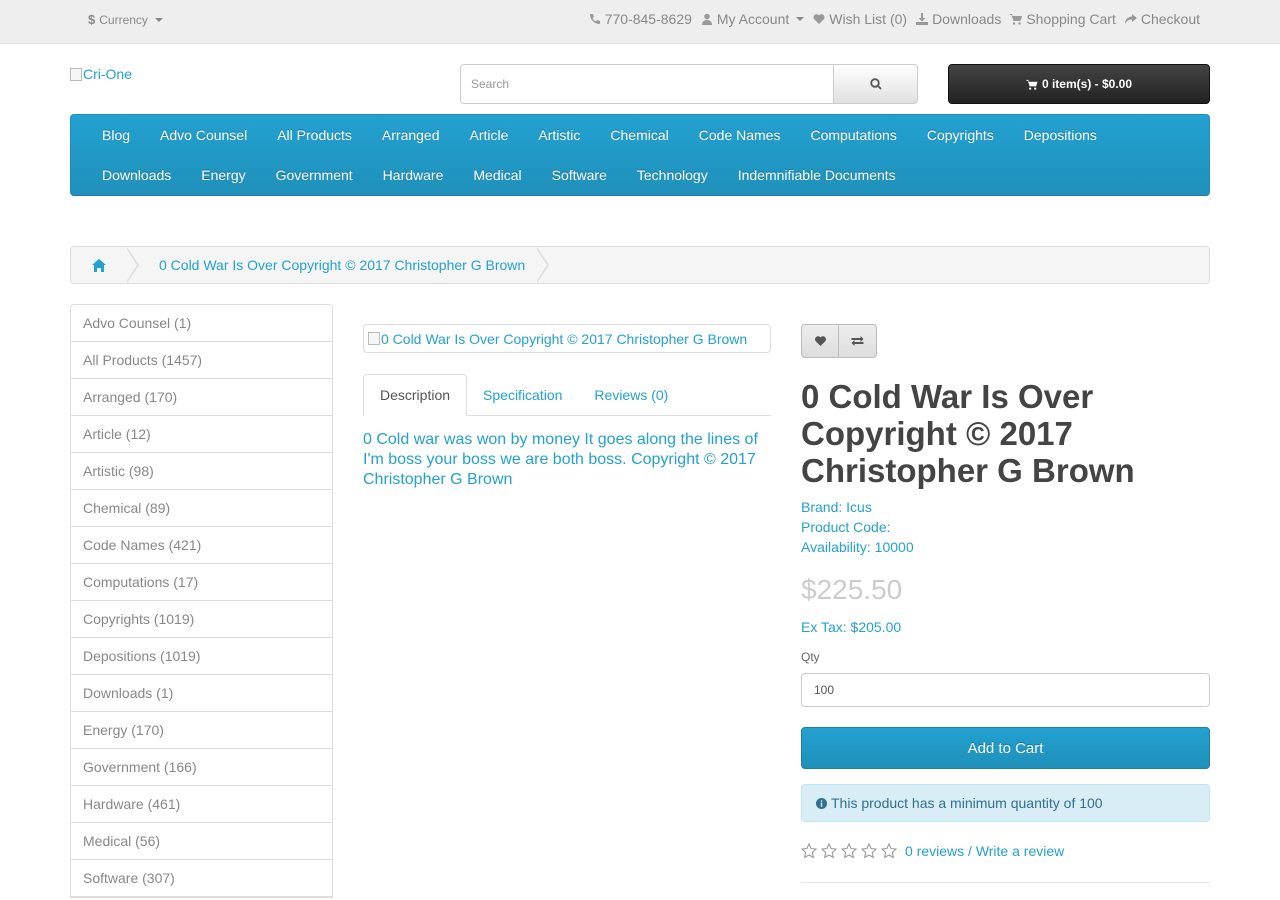 The height and width of the screenshot is (900, 1280). I want to click on product-tabs: Description Specification Reviews (0), so click(567, 395).